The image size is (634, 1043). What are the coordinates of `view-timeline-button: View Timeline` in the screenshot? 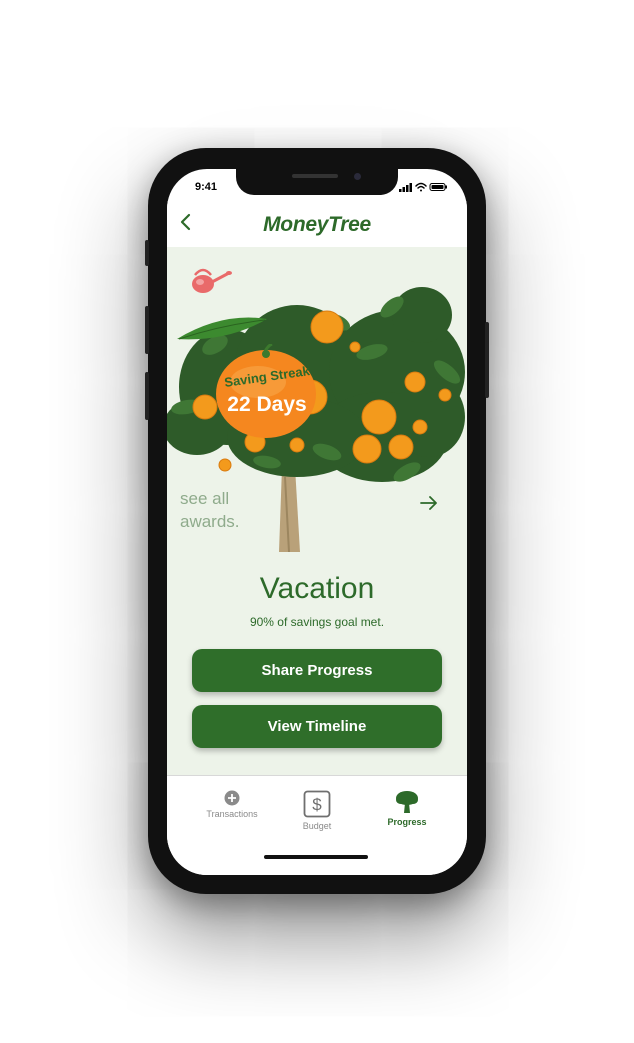 It's located at (317, 726).